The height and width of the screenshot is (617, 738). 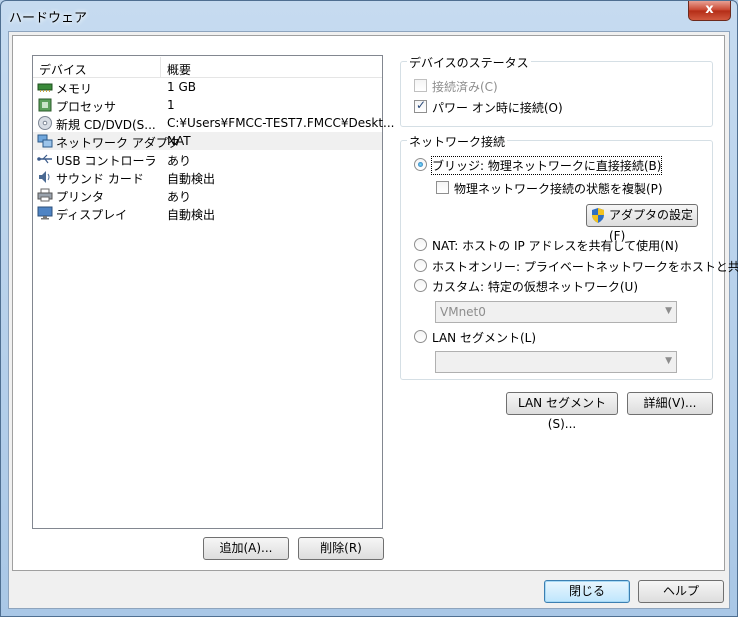 I want to click on device-name: サウンド カード, so click(x=100, y=179).